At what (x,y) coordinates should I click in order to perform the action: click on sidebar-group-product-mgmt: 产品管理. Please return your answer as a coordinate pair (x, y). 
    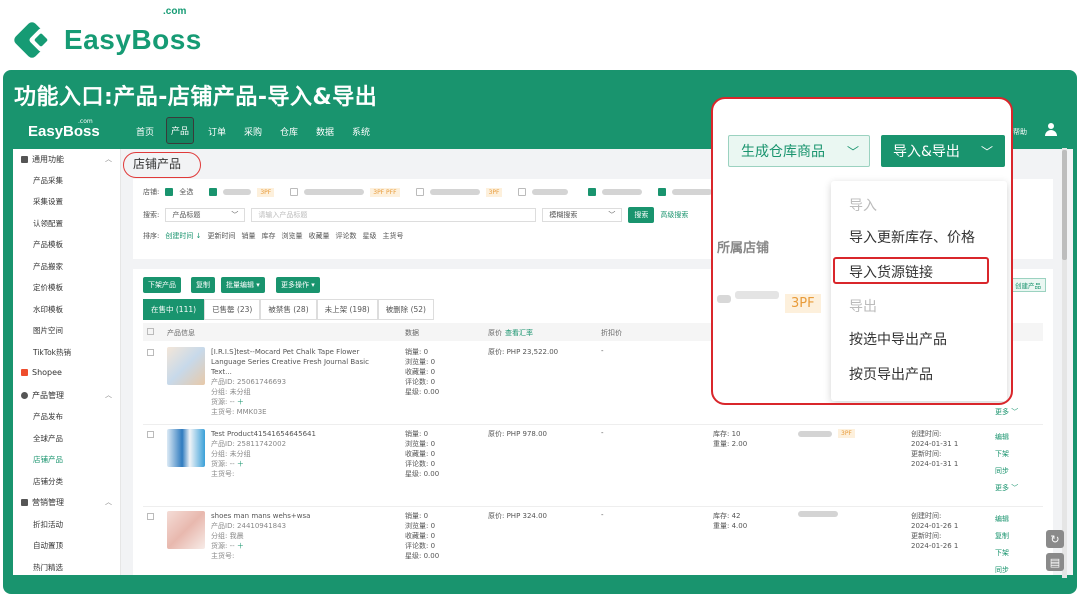
    Looking at the image, I should click on (42, 395).